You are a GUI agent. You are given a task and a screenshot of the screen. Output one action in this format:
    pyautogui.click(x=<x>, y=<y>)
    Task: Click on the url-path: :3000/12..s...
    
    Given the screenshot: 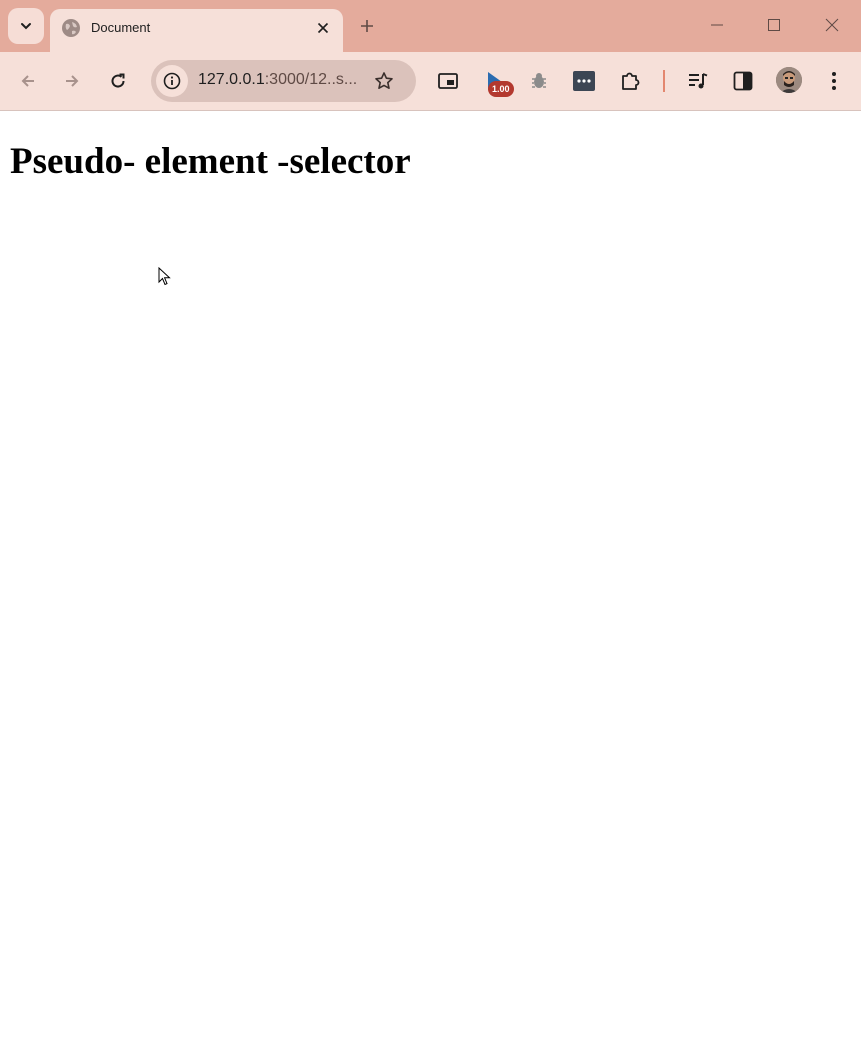 What is the action you would take?
    pyautogui.click(x=311, y=79)
    